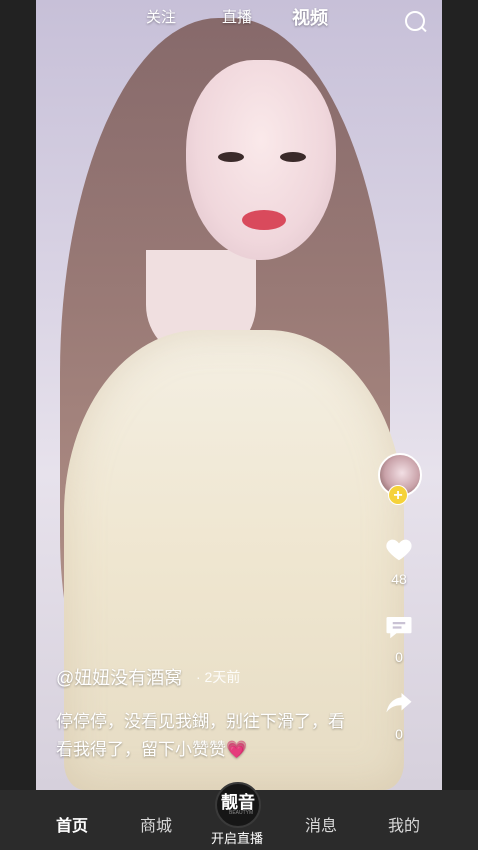 Image resolution: width=478 pixels, height=850 pixels. I want to click on app-logo-button: 靓音, so click(238, 805).